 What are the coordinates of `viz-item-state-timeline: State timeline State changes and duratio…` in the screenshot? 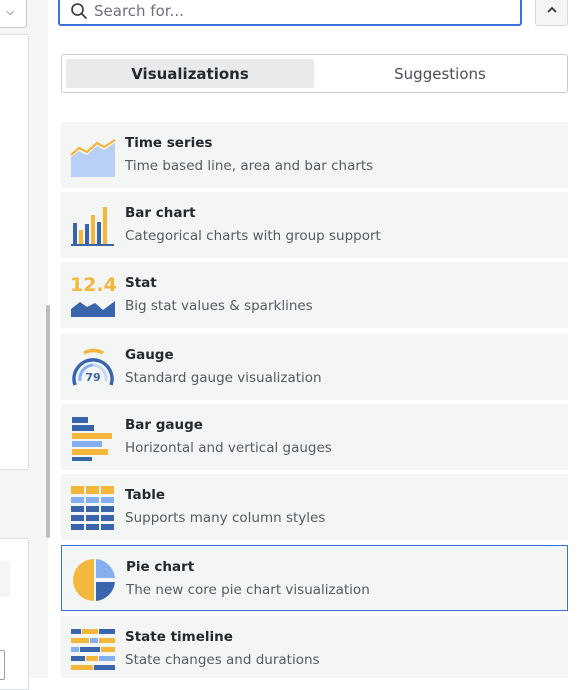 It's located at (314, 647).